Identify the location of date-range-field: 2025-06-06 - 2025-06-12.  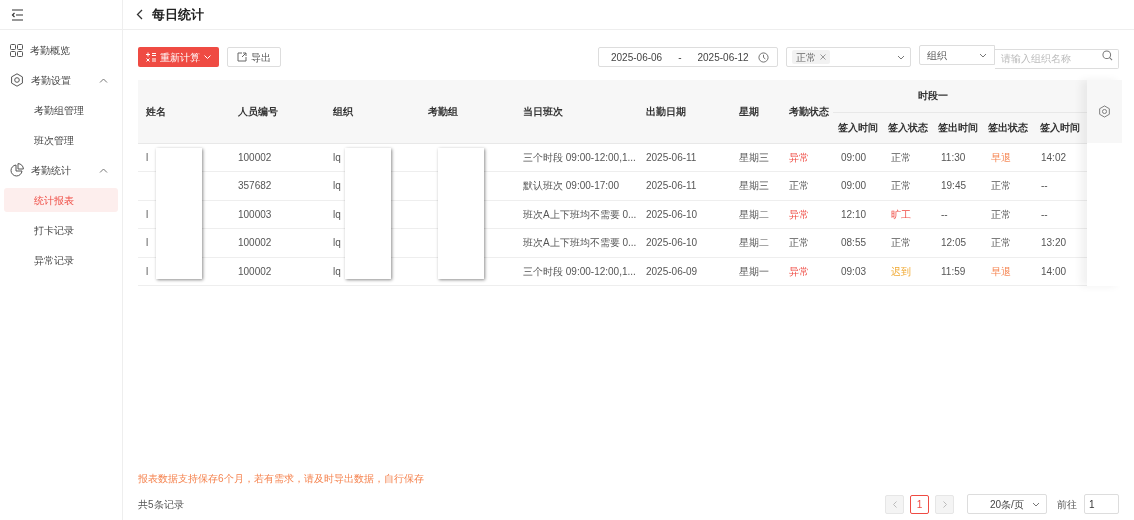
(688, 57).